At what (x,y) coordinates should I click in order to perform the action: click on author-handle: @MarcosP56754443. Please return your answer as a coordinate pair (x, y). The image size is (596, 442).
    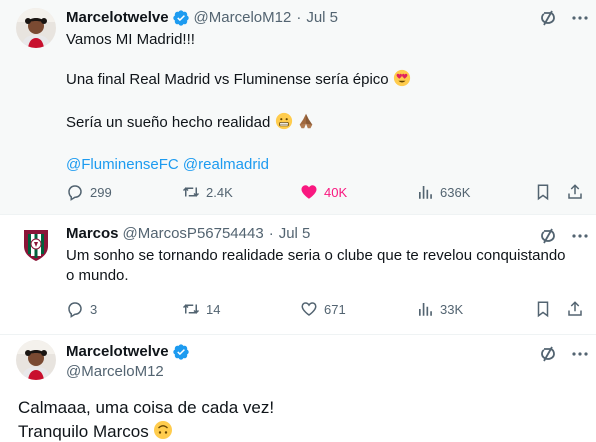
    Looking at the image, I should click on (193, 234).